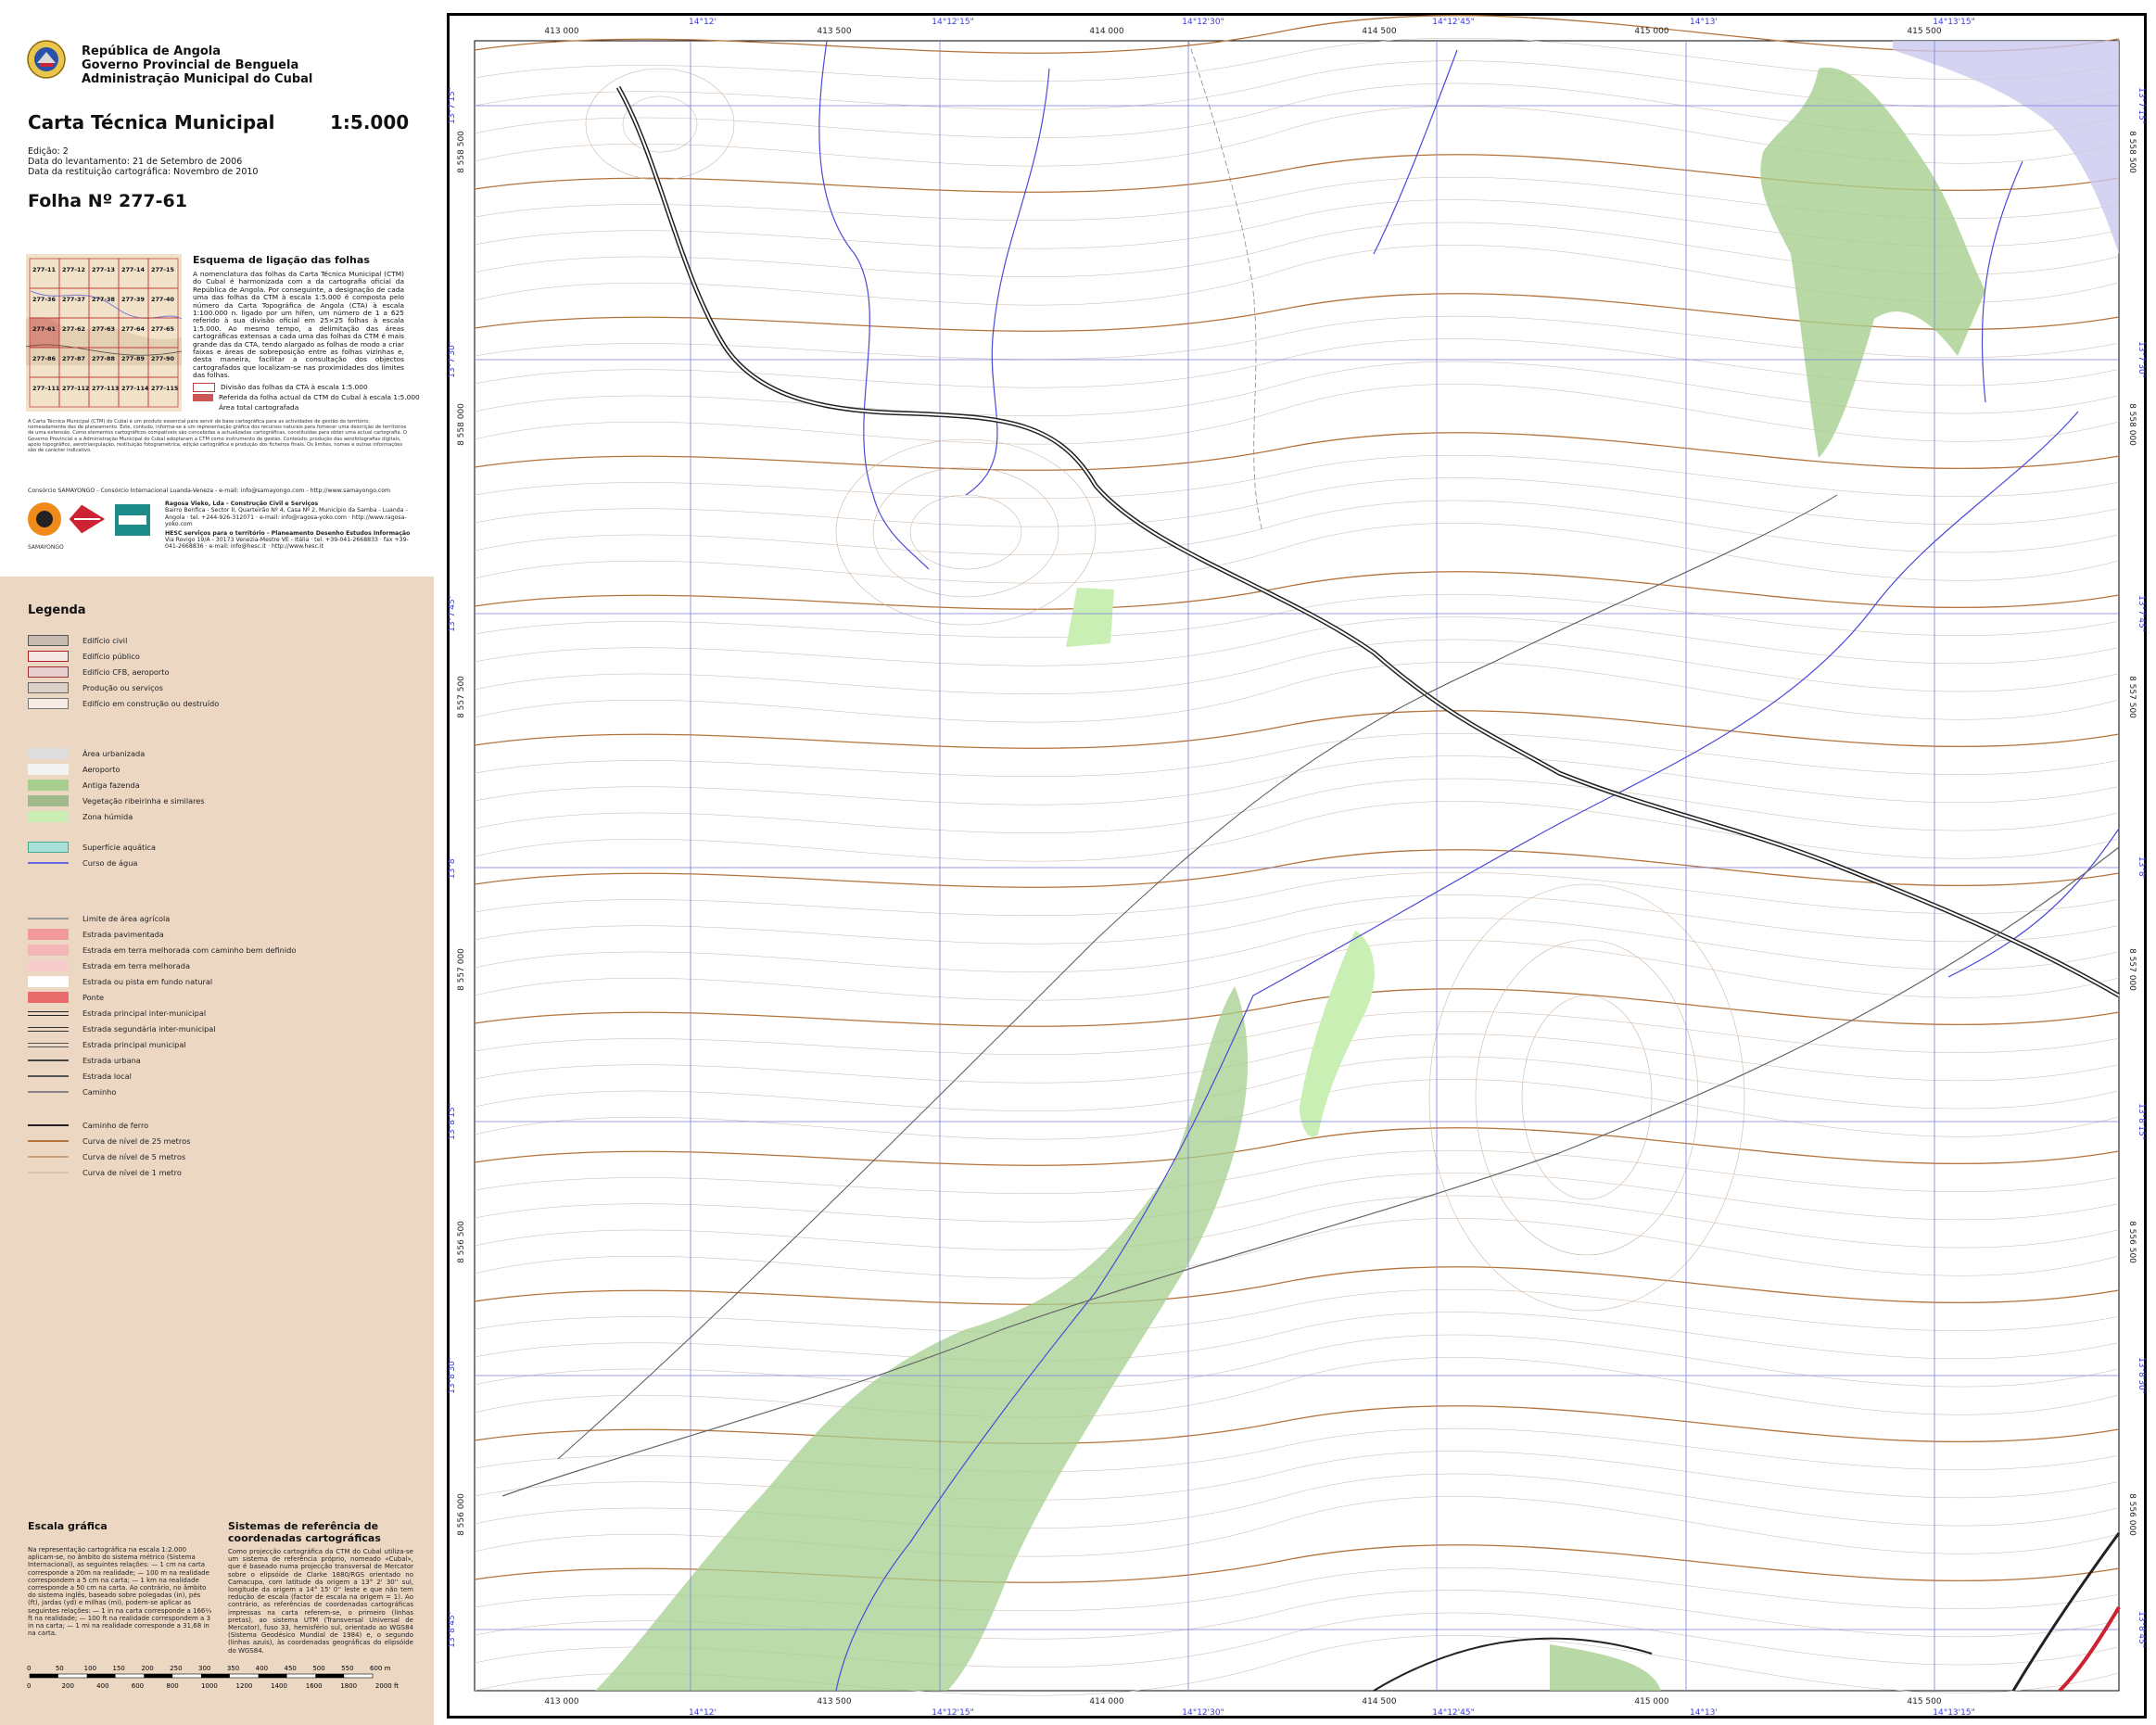  Describe the element at coordinates (123, 688) in the screenshot. I see `legend-label: Produção ou serviços` at that location.